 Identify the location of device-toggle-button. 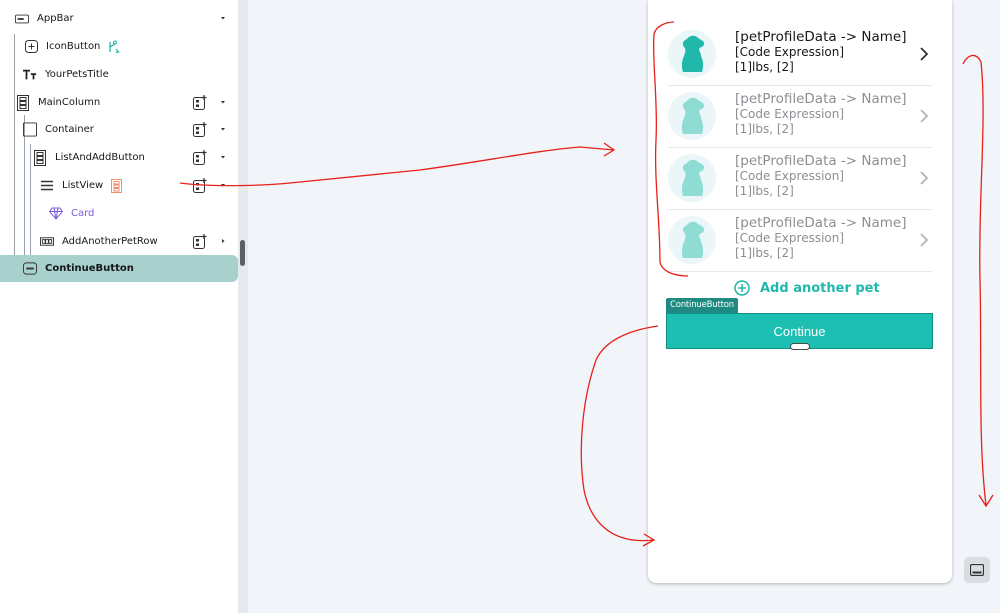
(977, 570).